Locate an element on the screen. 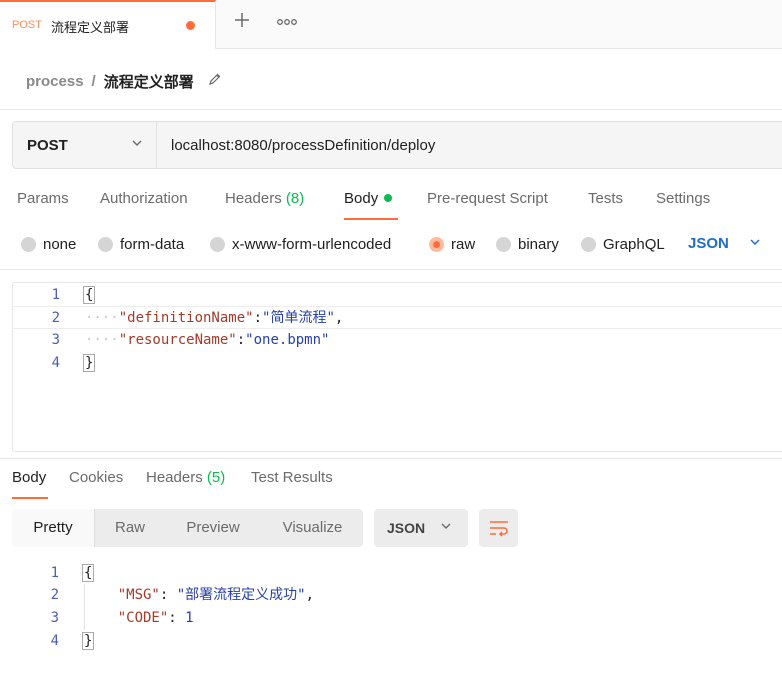  view-pretty-button: Pretty is located at coordinates (53, 528).